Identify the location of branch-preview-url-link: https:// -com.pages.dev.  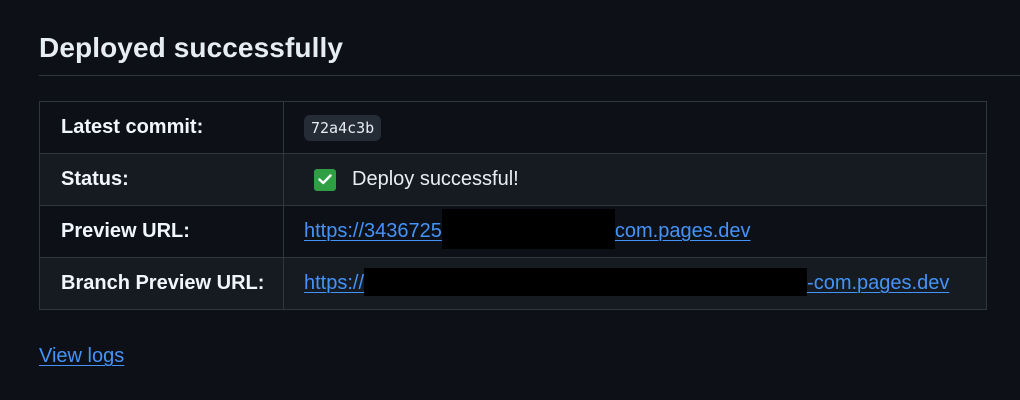
(627, 281).